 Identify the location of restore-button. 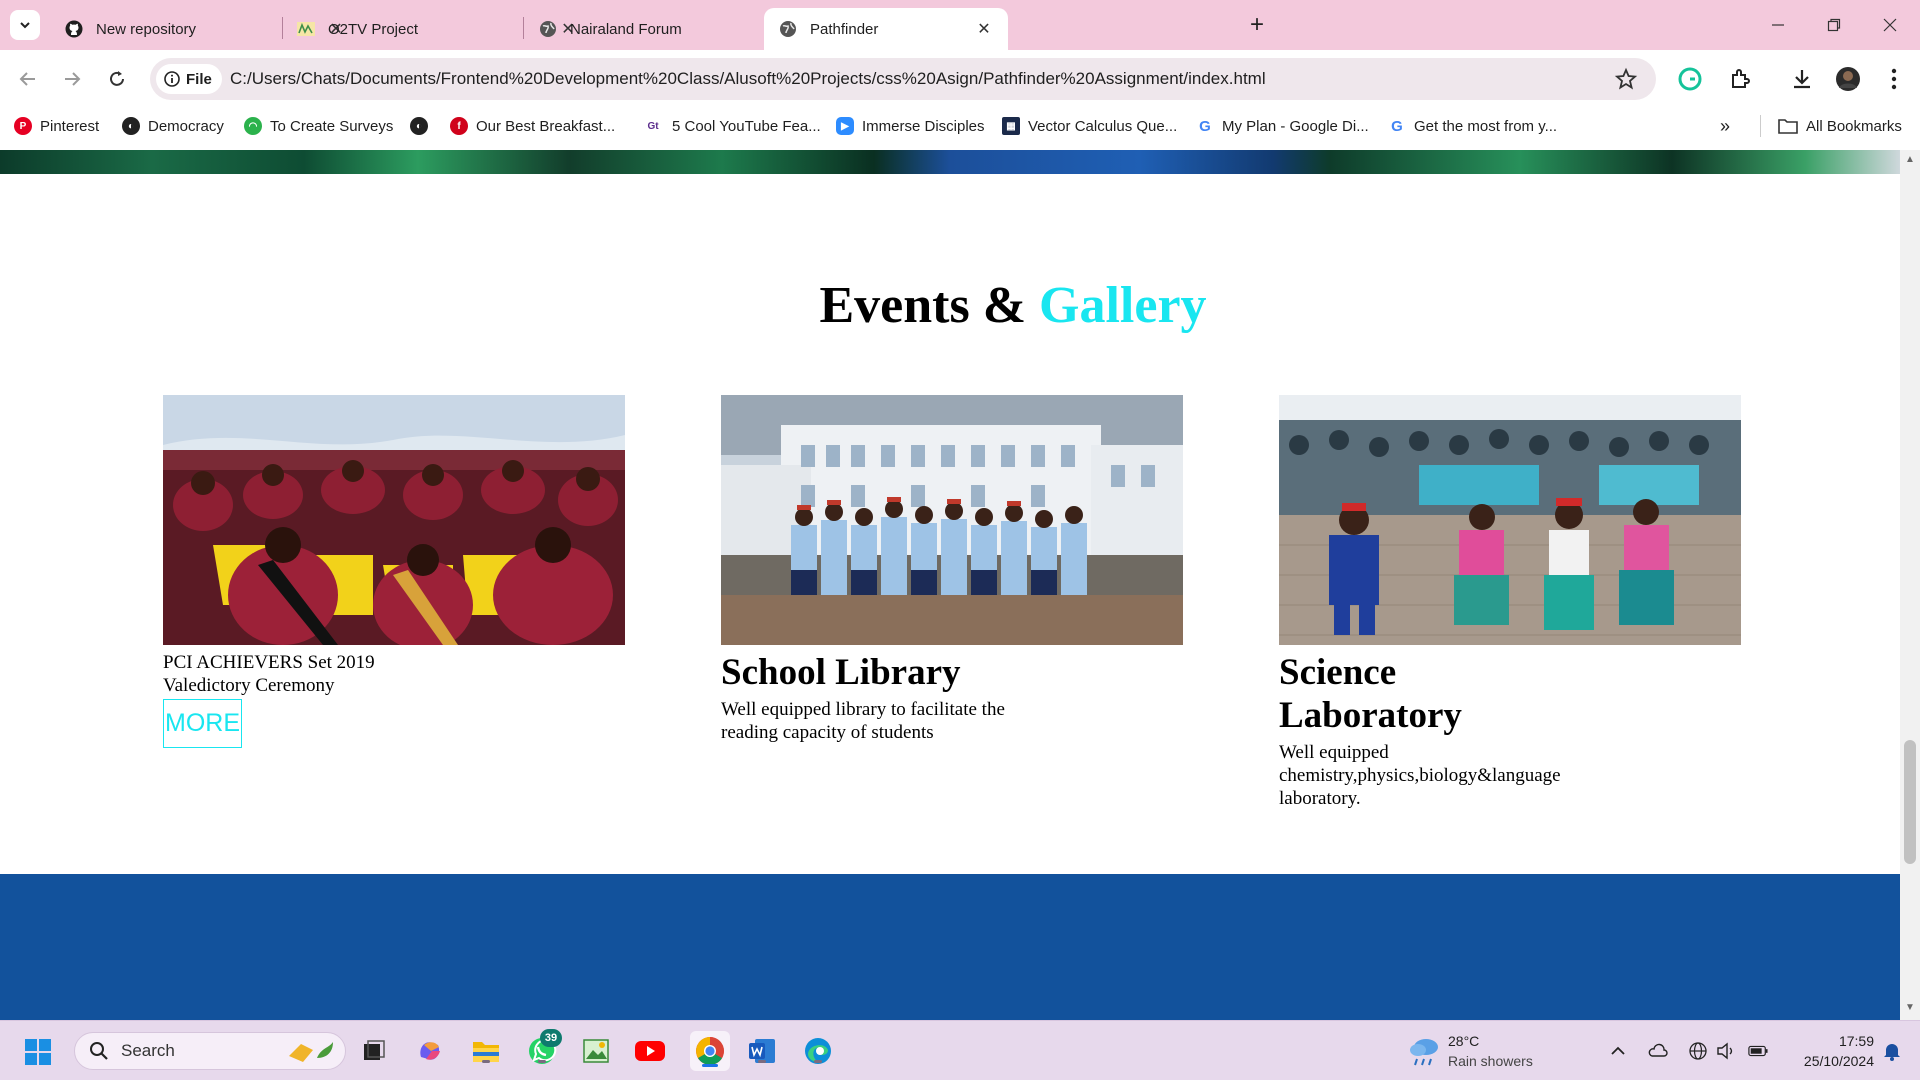
(1834, 25).